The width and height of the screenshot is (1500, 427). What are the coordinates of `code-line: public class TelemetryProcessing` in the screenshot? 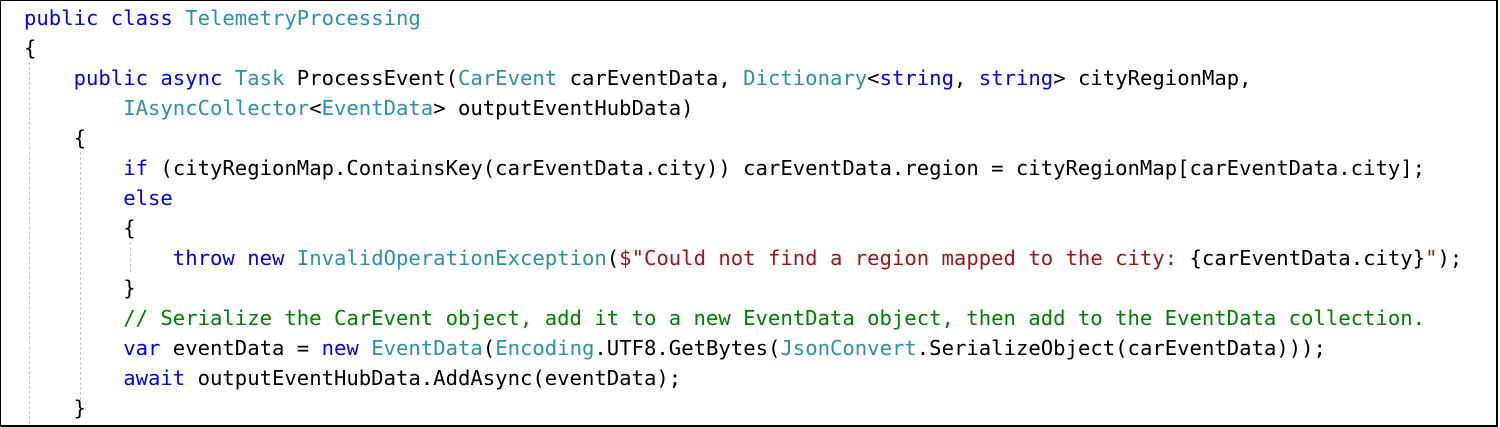 It's located at (743, 18).